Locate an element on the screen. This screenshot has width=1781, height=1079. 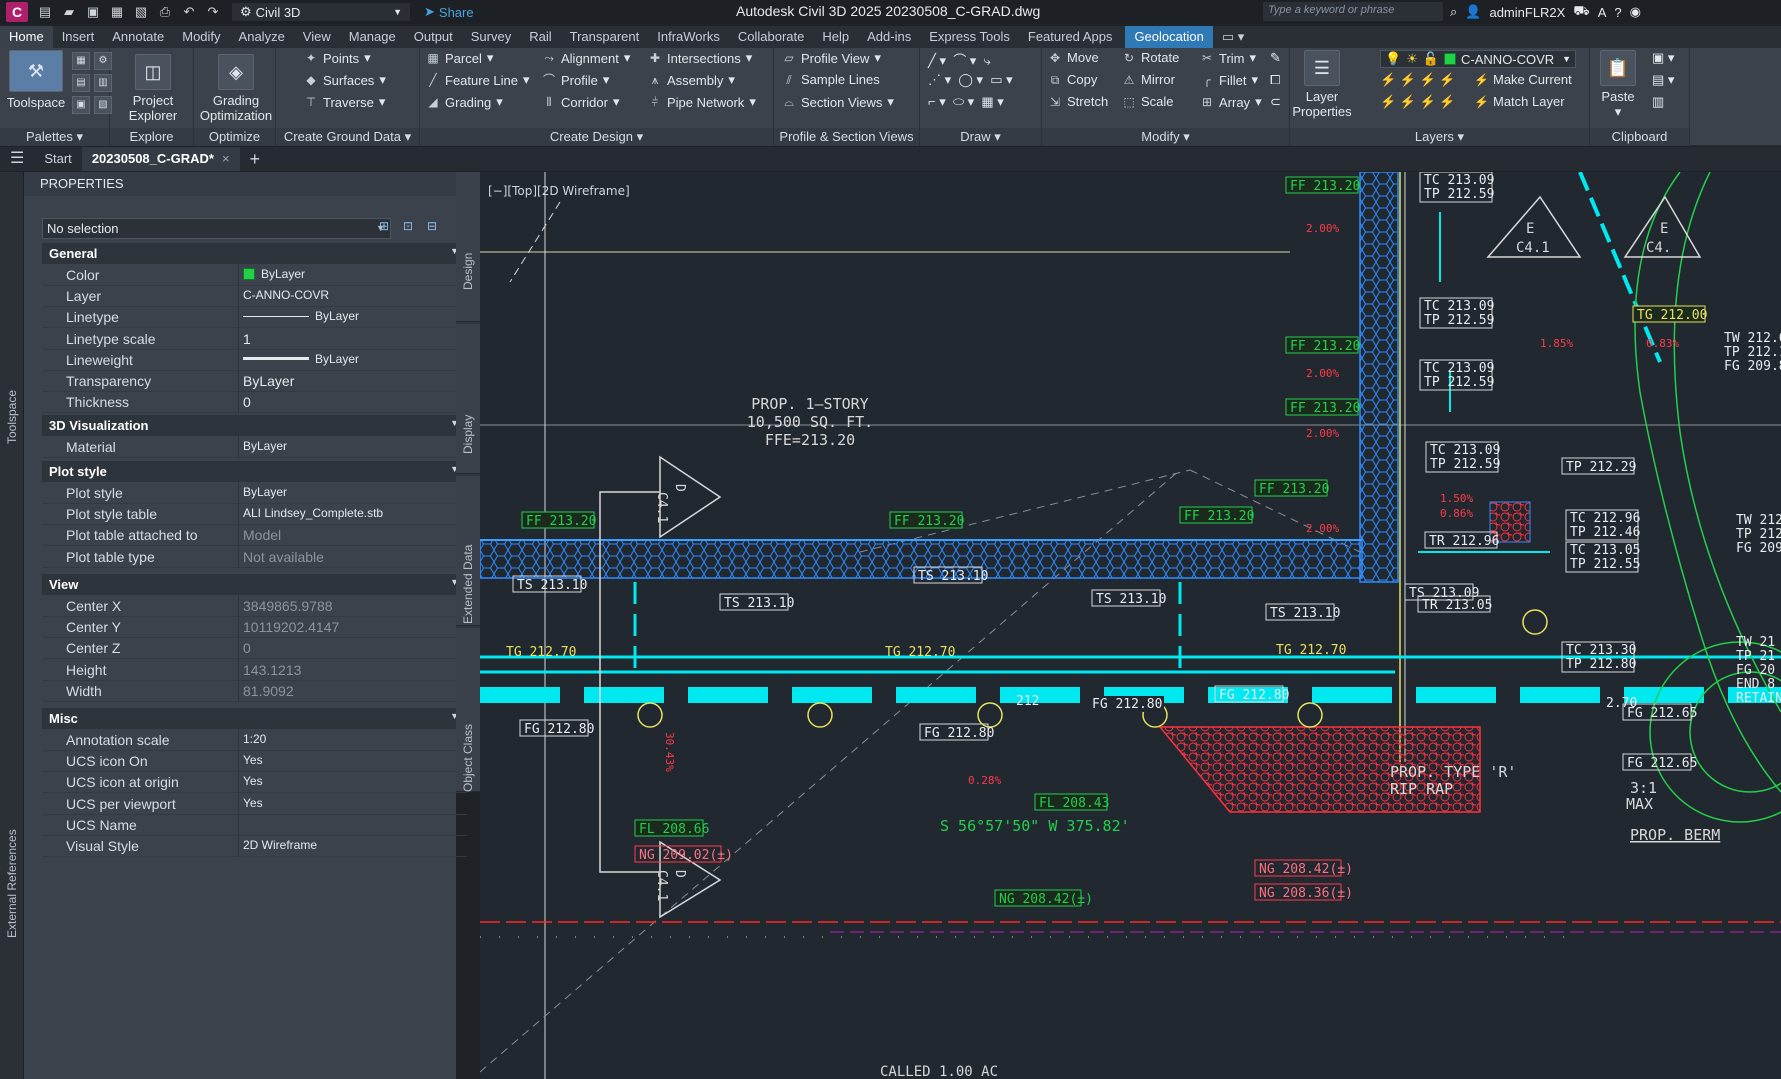
property-value: C-ANNO-COVR is located at coordinates (353, 295).